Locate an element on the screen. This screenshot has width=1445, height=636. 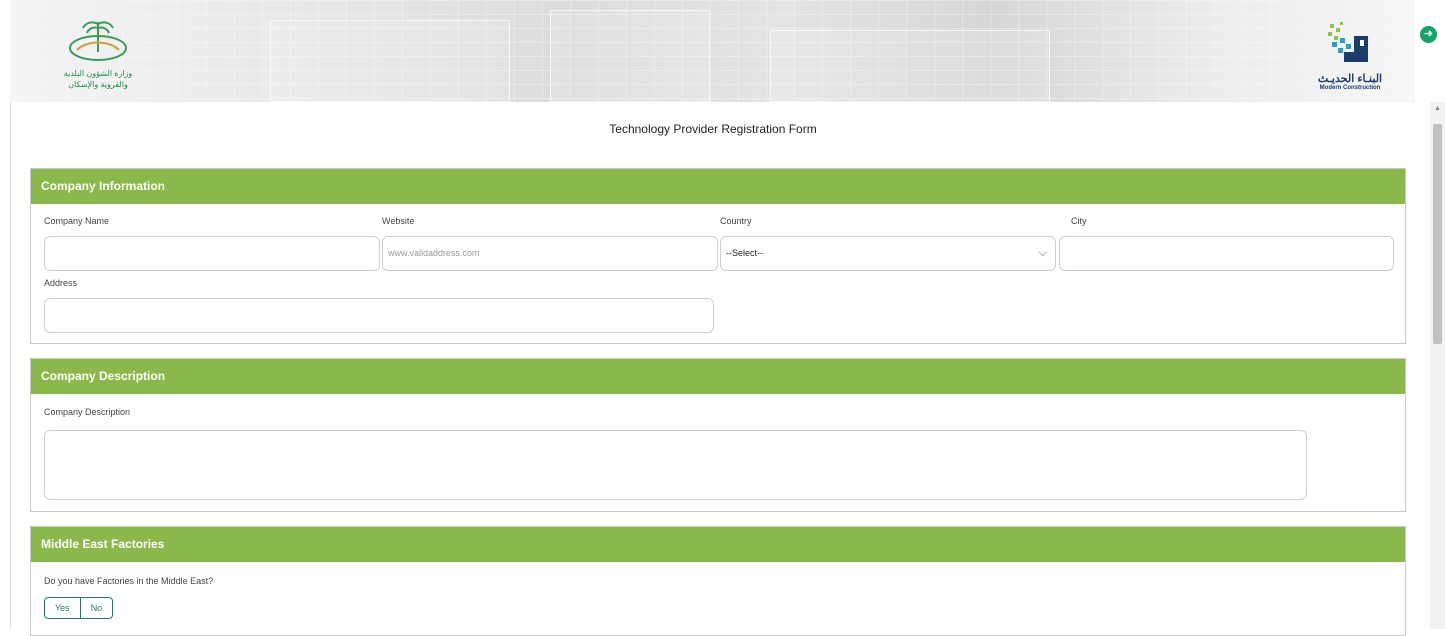
country-select: --Select-- ⌵ is located at coordinates (888, 253).